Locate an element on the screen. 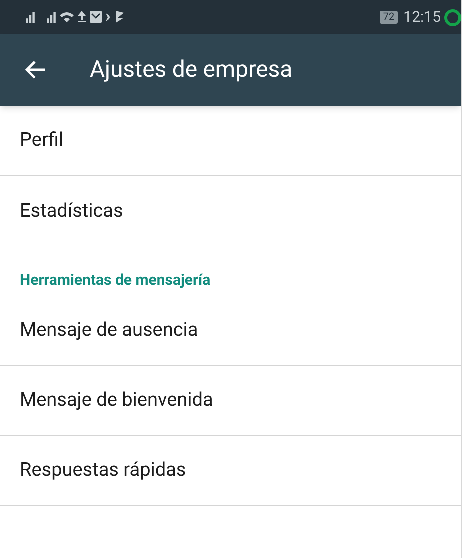 The width and height of the screenshot is (462, 558). section-header: Herramientas de mensajería is located at coordinates (115, 280).